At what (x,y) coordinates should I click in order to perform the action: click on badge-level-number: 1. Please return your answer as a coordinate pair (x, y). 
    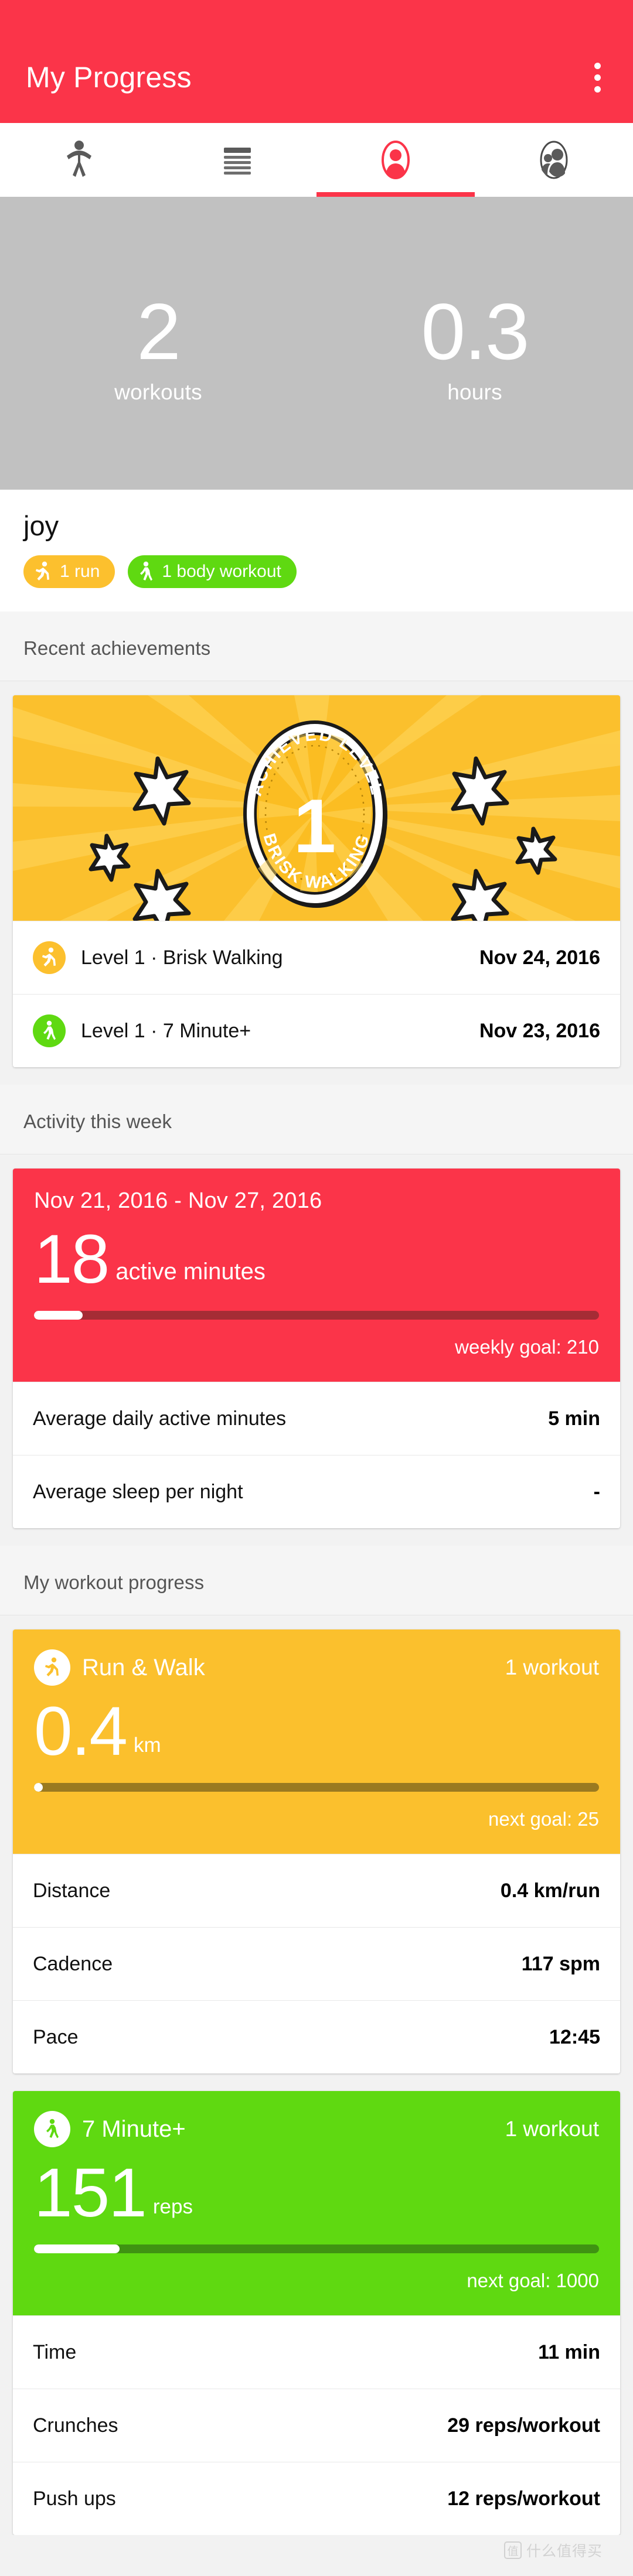
    Looking at the image, I should click on (315, 826).